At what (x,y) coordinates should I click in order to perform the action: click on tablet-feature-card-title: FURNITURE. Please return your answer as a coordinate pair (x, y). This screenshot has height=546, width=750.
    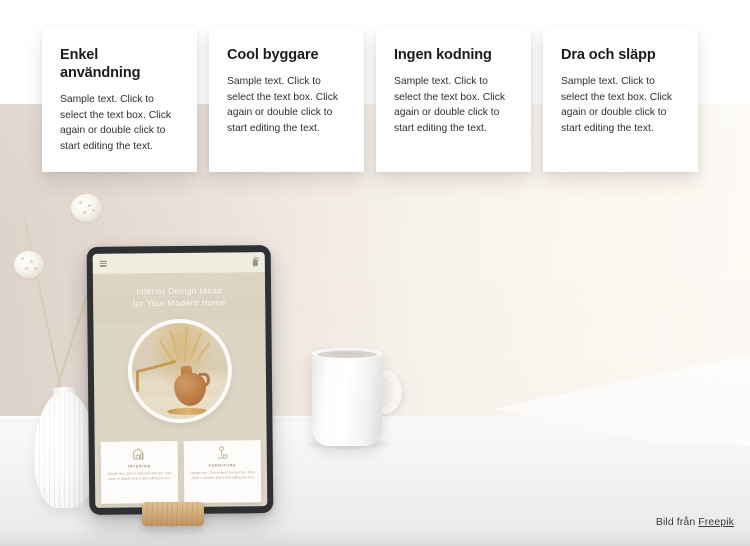
    Looking at the image, I should click on (222, 465).